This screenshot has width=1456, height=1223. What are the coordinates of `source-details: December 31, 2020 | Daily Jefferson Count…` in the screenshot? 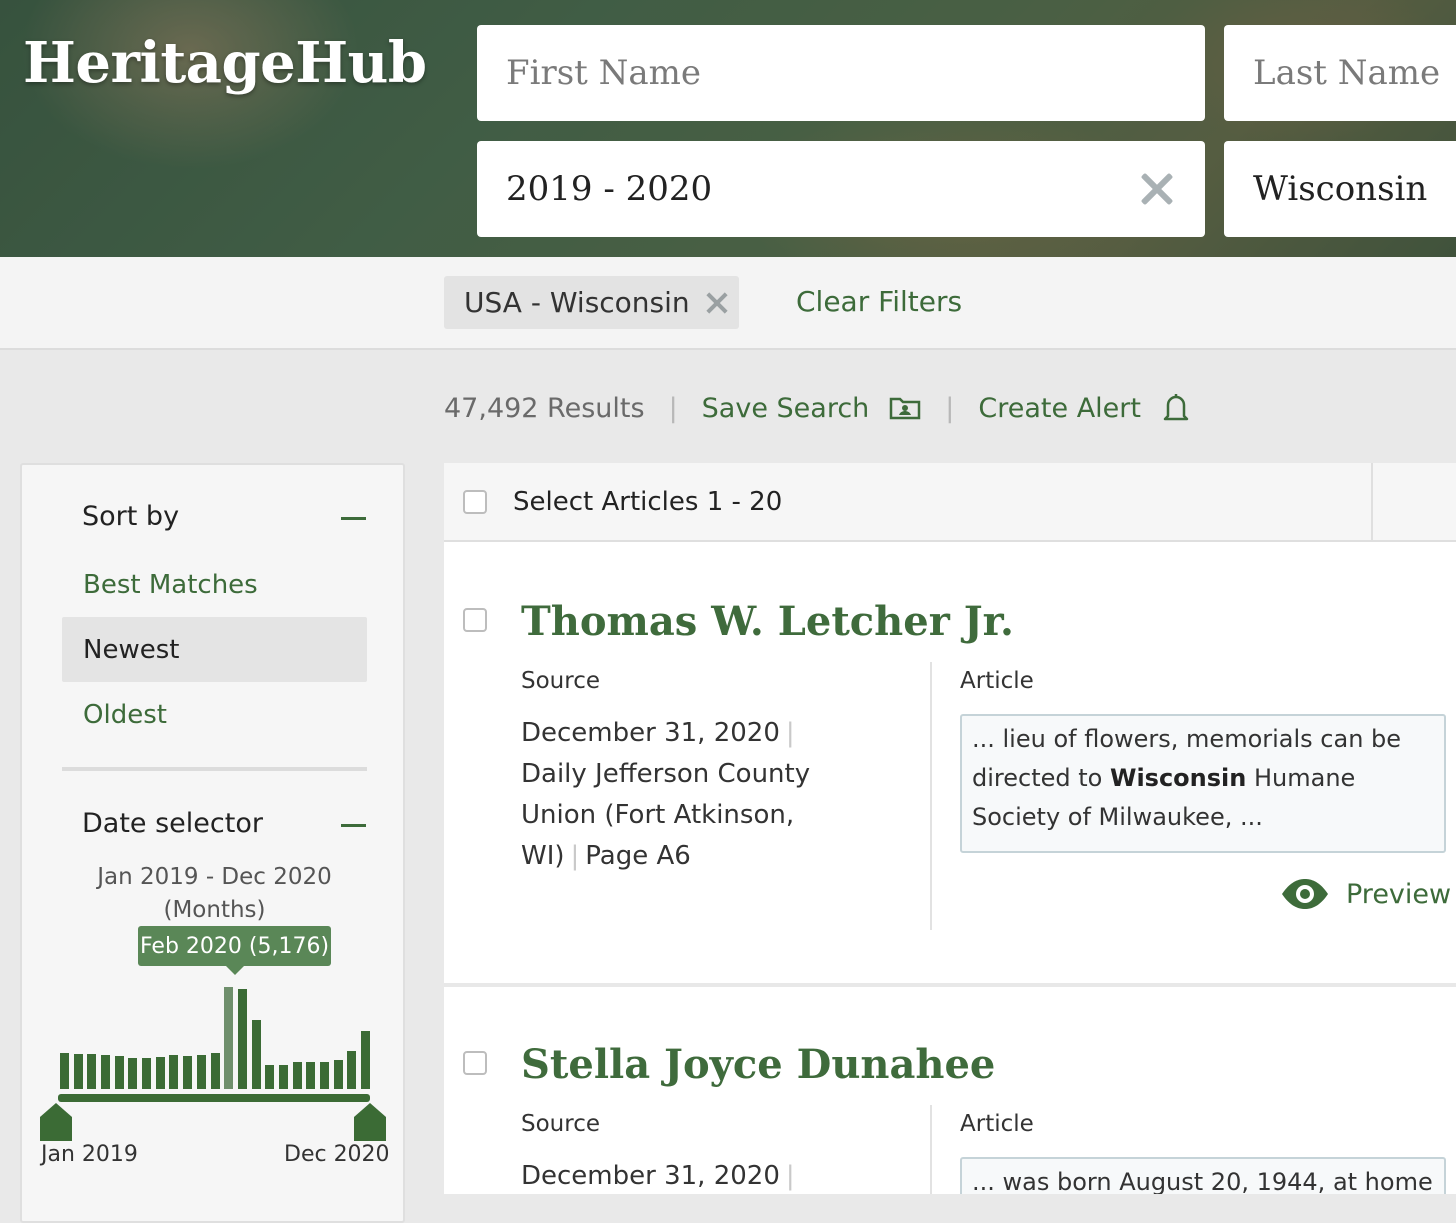 It's located at (671, 795).